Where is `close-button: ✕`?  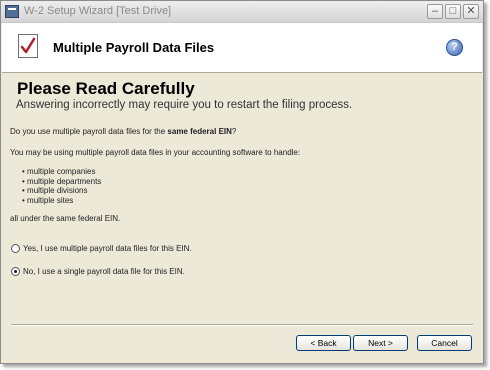
close-button: ✕ is located at coordinates (471, 11).